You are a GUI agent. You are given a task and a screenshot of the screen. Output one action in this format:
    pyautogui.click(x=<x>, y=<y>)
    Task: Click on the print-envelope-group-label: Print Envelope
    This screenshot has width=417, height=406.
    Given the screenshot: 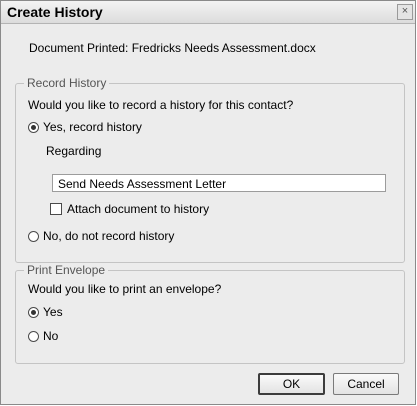 What is the action you would take?
    pyautogui.click(x=66, y=270)
    